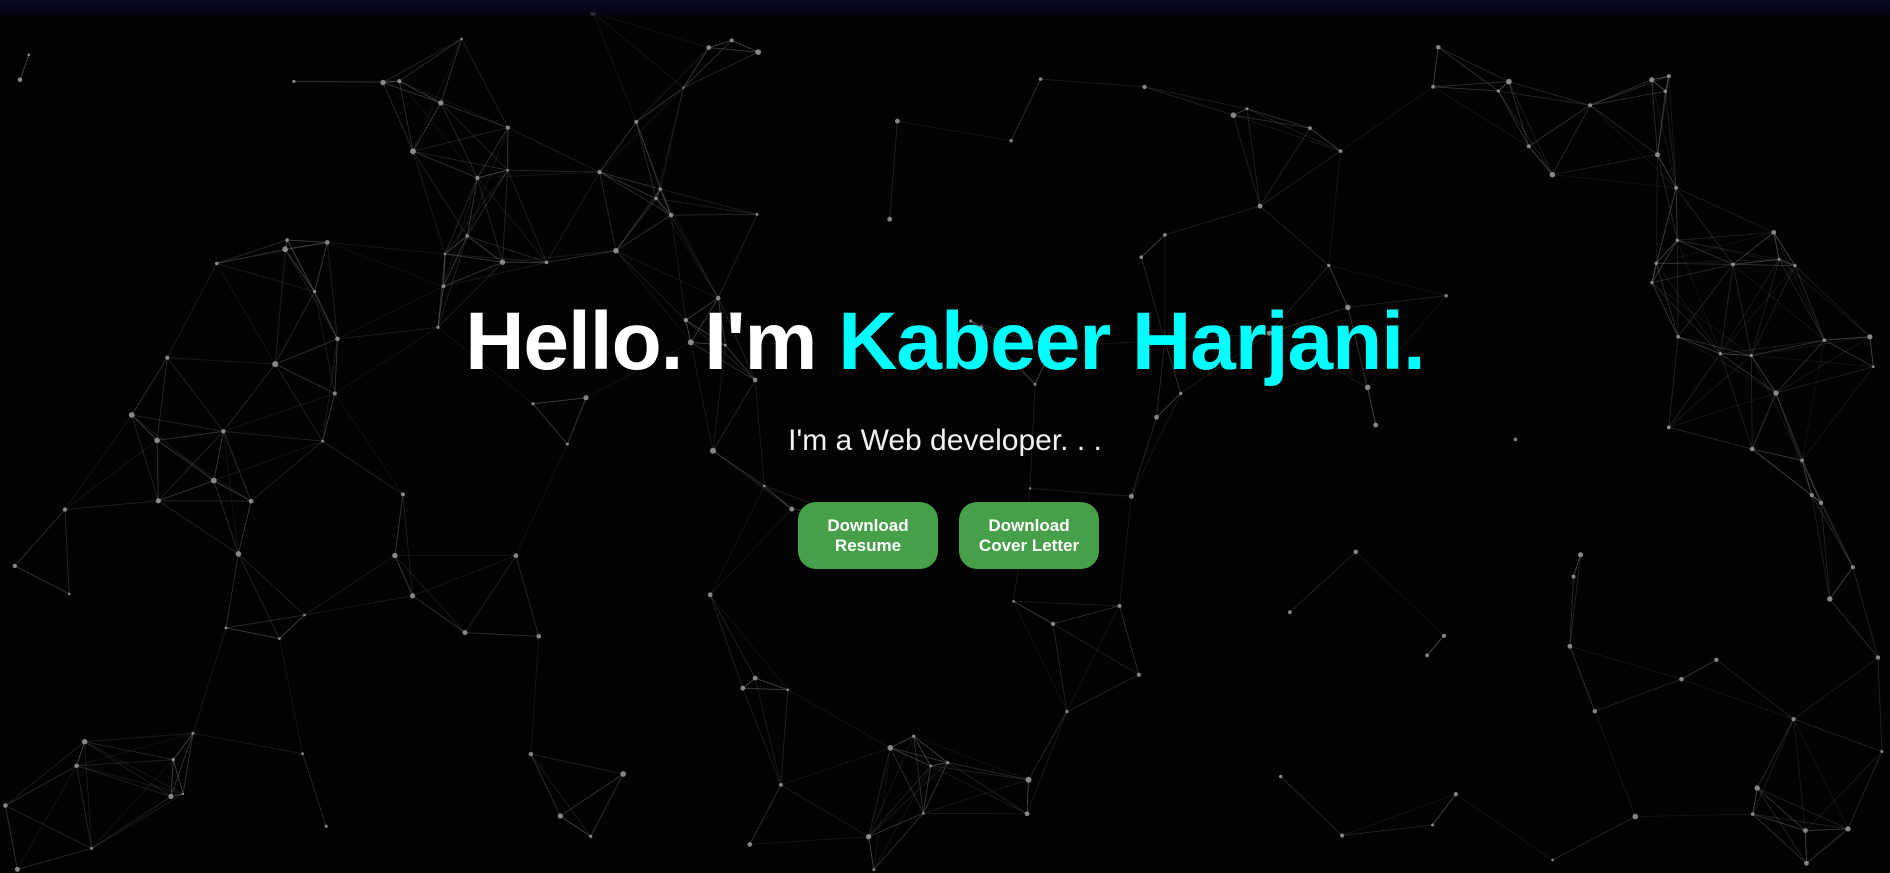 This screenshot has height=873, width=1890. I want to click on download-cover-letter-button: Download Cover Letter, so click(1029, 535).